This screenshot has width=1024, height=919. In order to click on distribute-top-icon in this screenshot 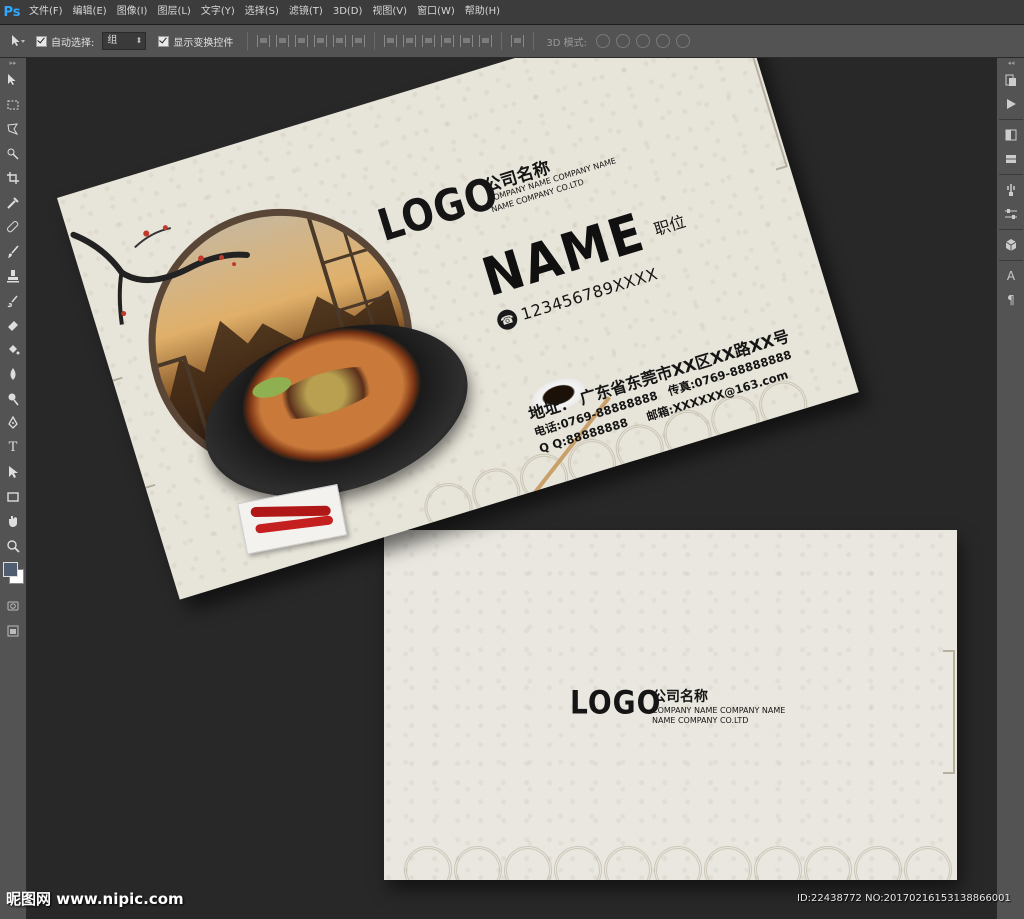, I will do `click(391, 41)`.